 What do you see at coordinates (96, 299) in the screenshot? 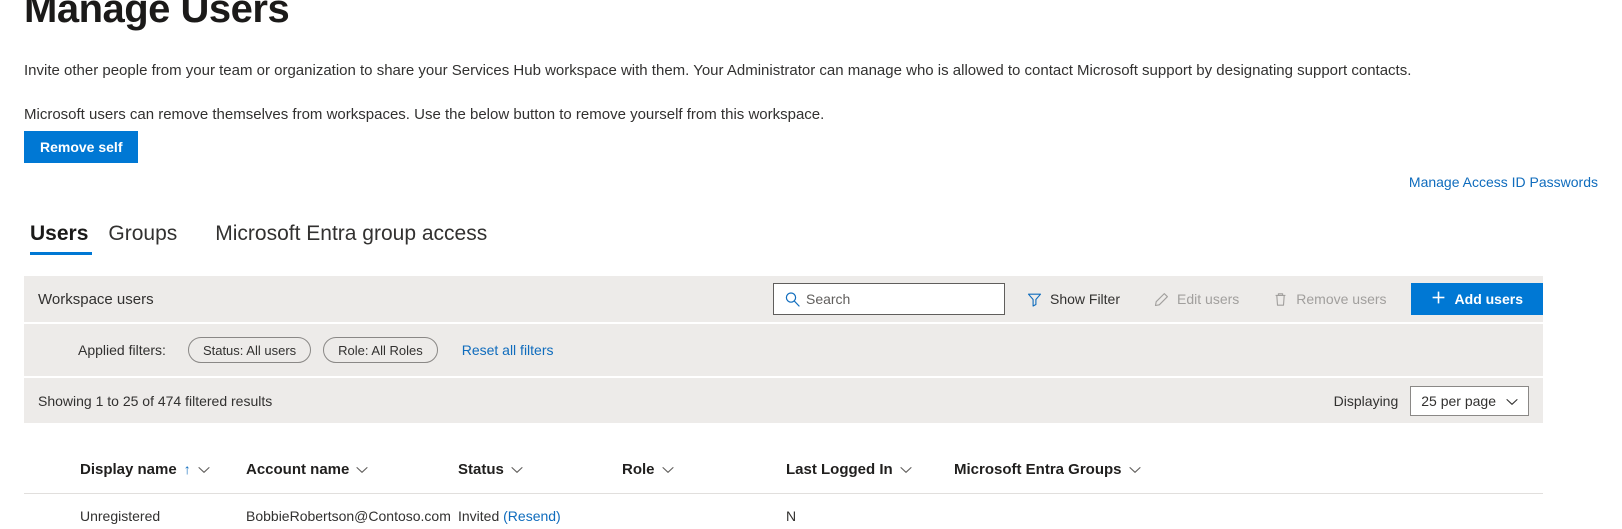
I see `panel-title: Workspace users` at bounding box center [96, 299].